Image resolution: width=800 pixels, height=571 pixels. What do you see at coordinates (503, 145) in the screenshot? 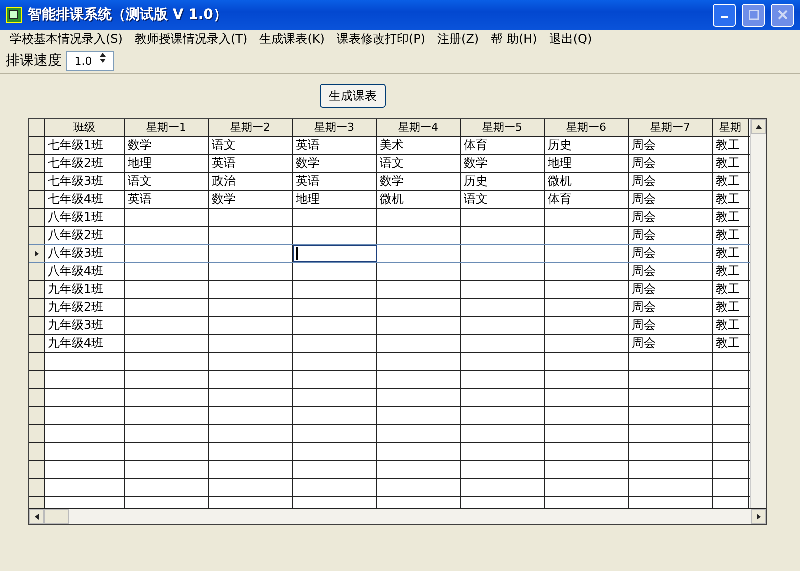
I see `table-cell: 体育` at bounding box center [503, 145].